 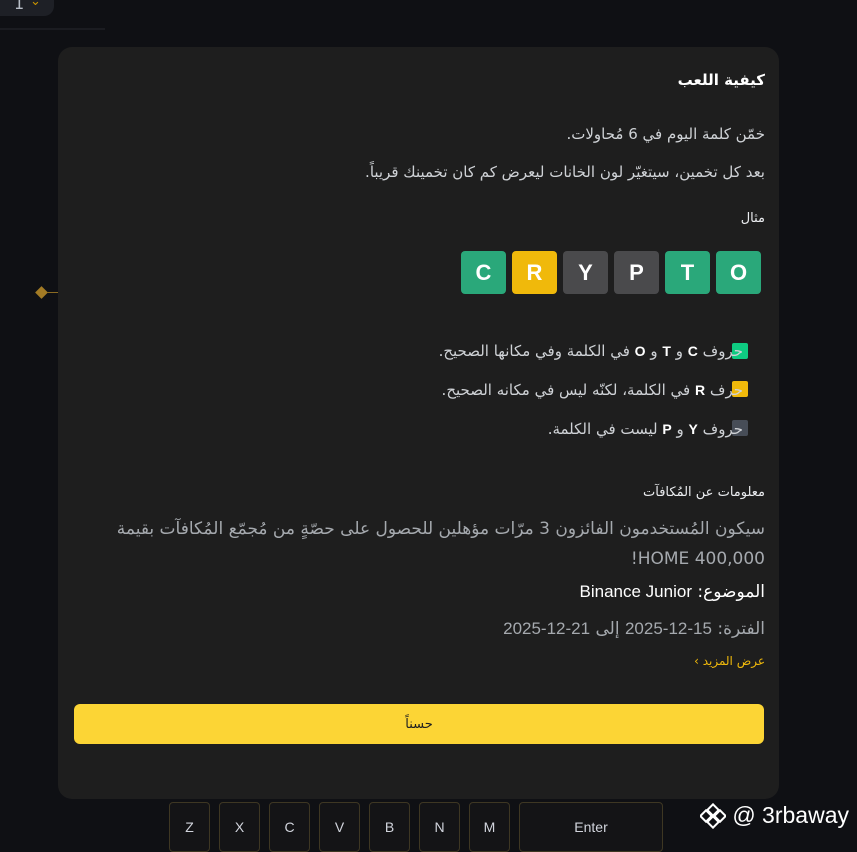 I want to click on period-line: الفترة: 2025-12-15 إلى 2025-12-21, so click(x=634, y=629).